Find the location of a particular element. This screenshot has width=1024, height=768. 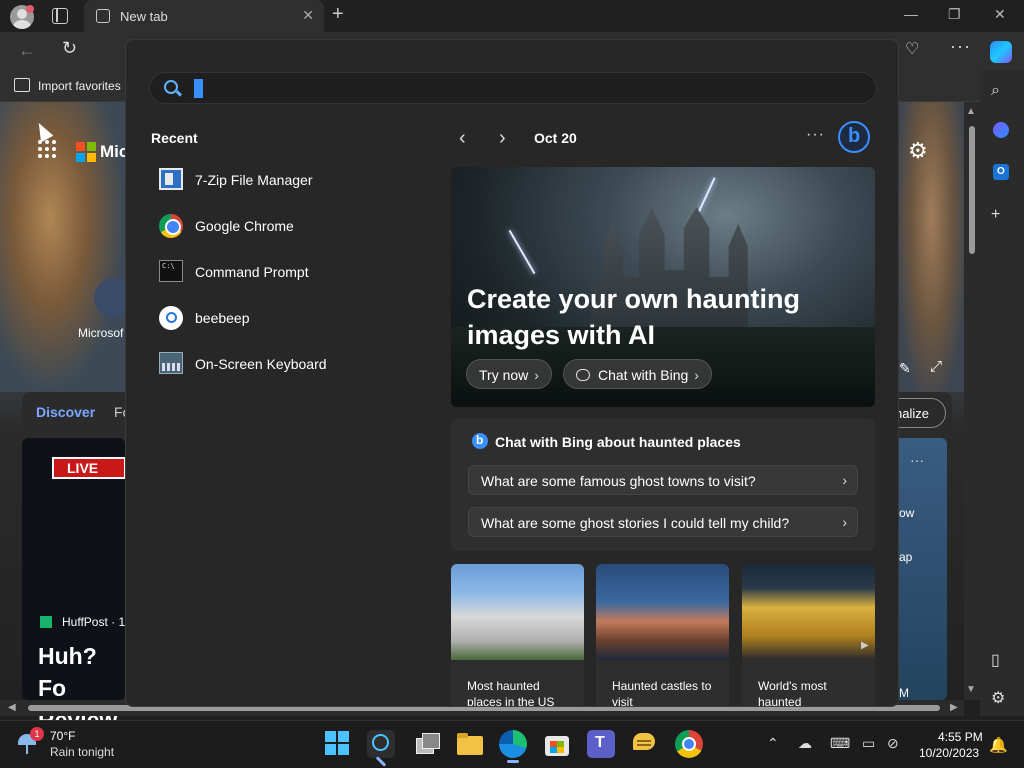

close-window-button: ✕ is located at coordinates (1000, 14).